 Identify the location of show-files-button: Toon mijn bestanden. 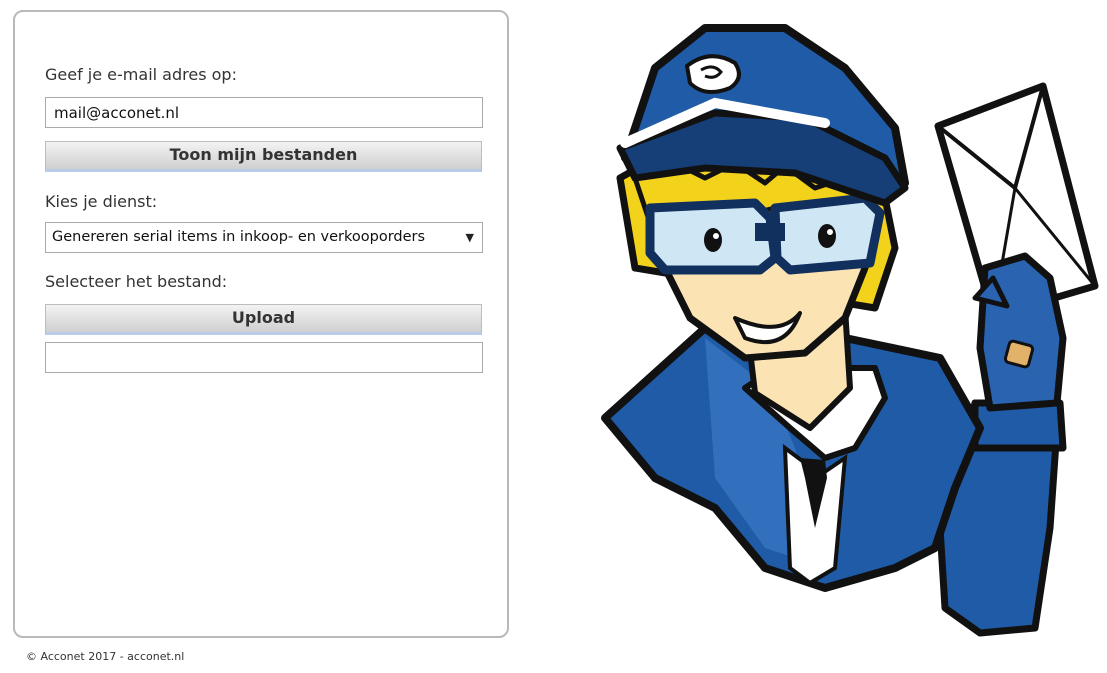
(263, 156).